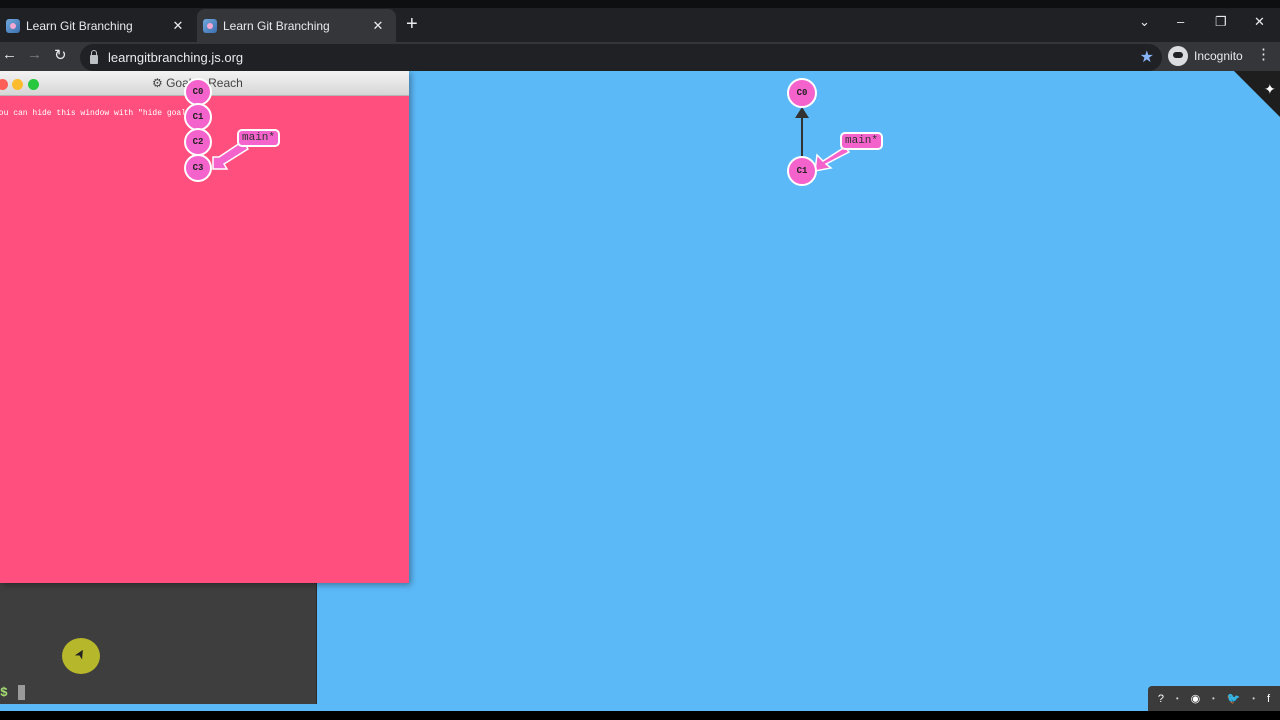 This screenshot has width=1280, height=720. Describe the element at coordinates (34, 54) in the screenshot. I see `forward-icon: →` at that location.